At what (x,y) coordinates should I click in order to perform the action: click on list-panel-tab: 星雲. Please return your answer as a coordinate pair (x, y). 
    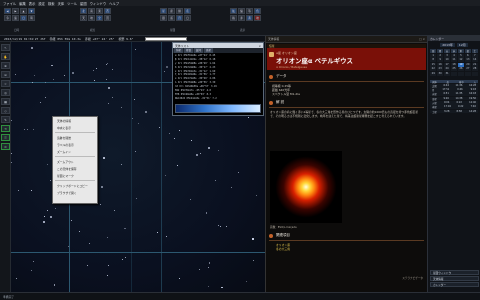
    Looking at the image, I should click on (189, 50).